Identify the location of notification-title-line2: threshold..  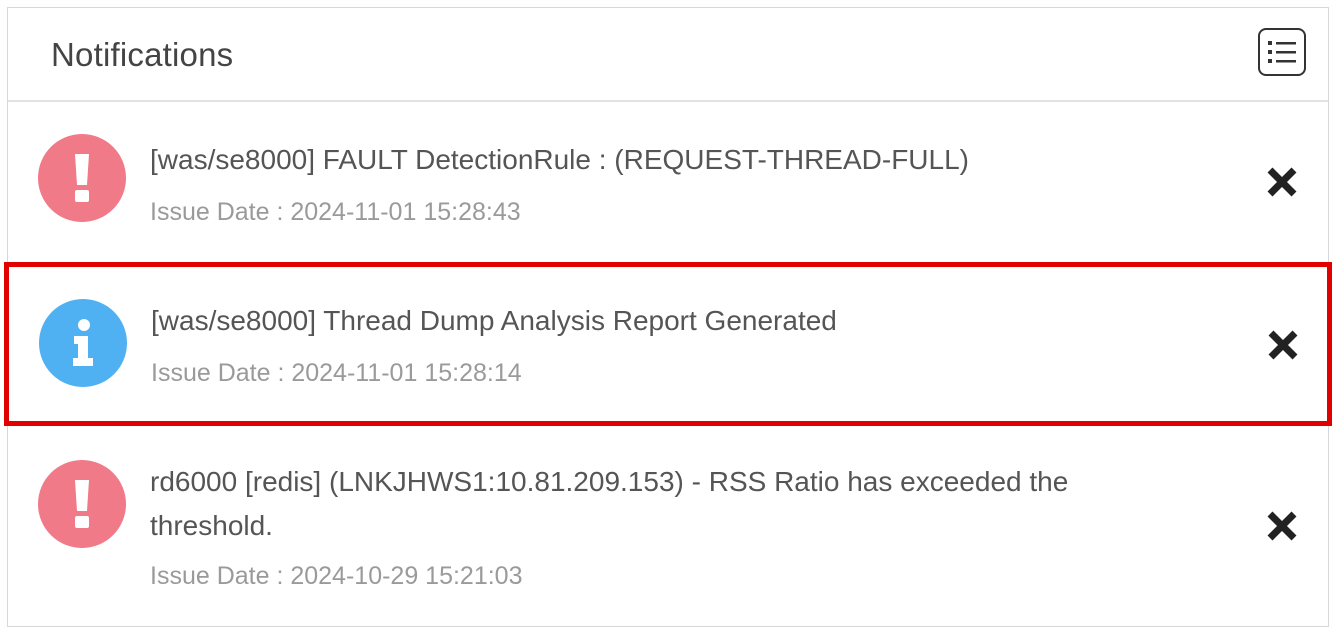
(211, 525).